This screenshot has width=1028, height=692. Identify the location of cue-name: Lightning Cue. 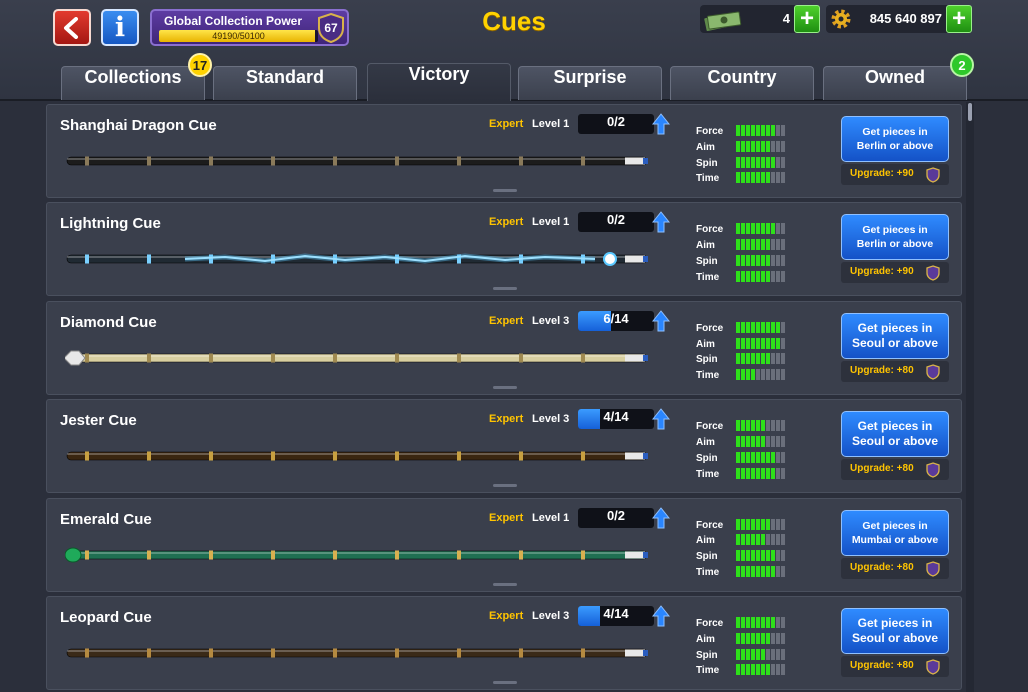
(110, 224).